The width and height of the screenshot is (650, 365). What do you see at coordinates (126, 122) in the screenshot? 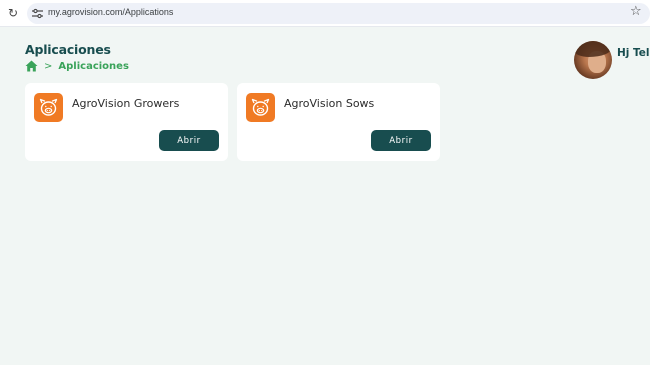
I see `app-card-growers: AgroVision Growers Abrir` at bounding box center [126, 122].